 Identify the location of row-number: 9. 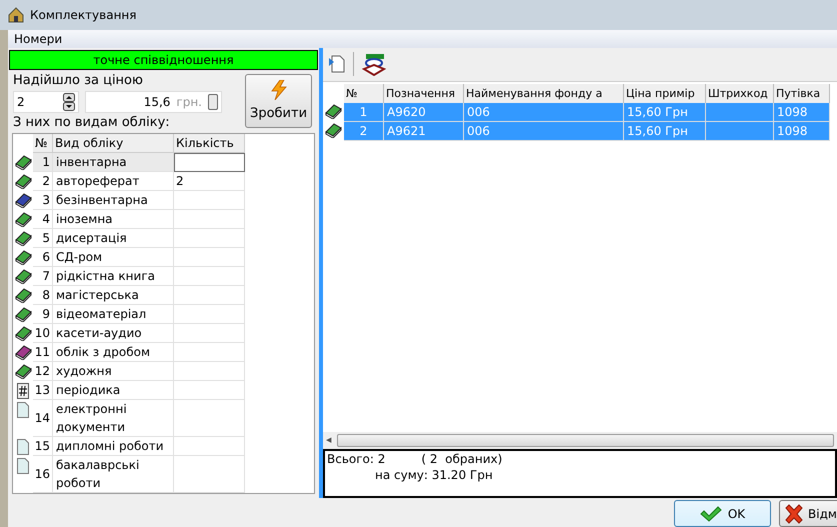
(43, 314).